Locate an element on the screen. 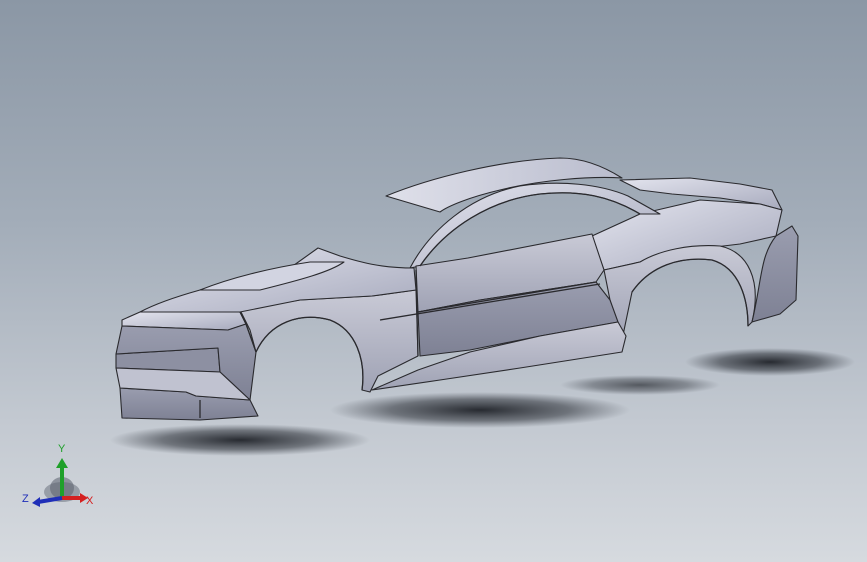  z-axis-icon is located at coordinates (47, 501).